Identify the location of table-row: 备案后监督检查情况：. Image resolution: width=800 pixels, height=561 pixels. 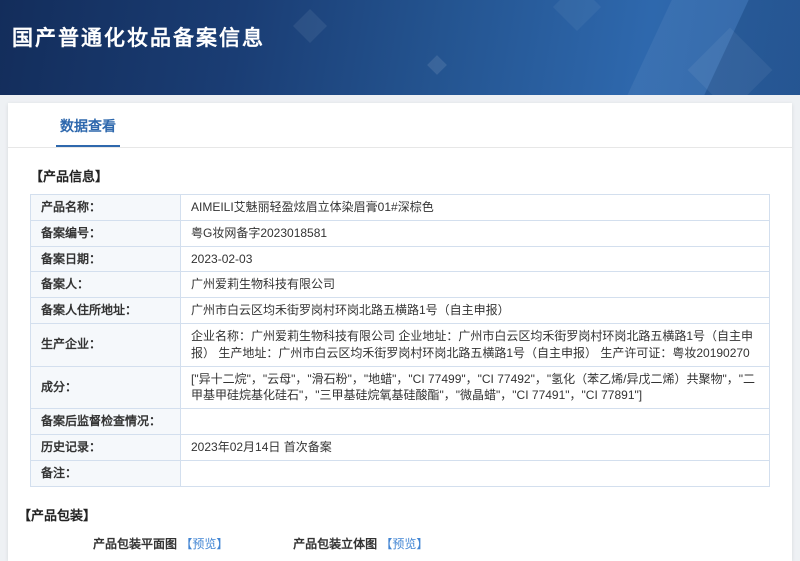
(400, 422).